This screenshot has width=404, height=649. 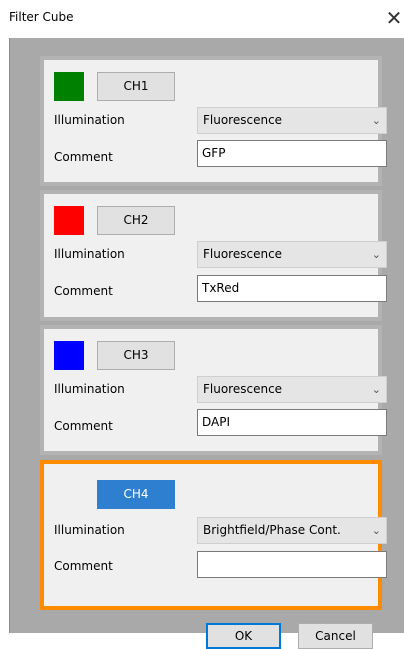 I want to click on color-swatch-ch3, so click(x=69, y=355).